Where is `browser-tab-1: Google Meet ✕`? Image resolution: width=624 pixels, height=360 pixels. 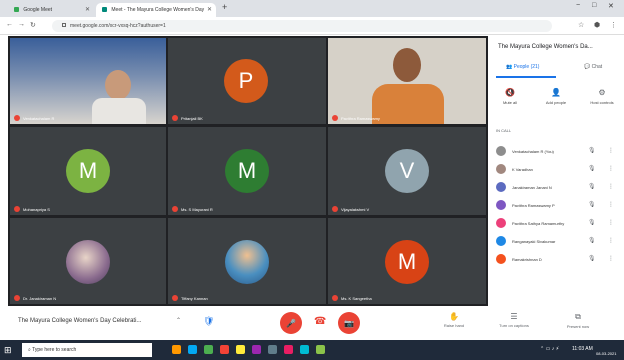 browser-tab-1: Google Meet ✕ is located at coordinates (51, 10).